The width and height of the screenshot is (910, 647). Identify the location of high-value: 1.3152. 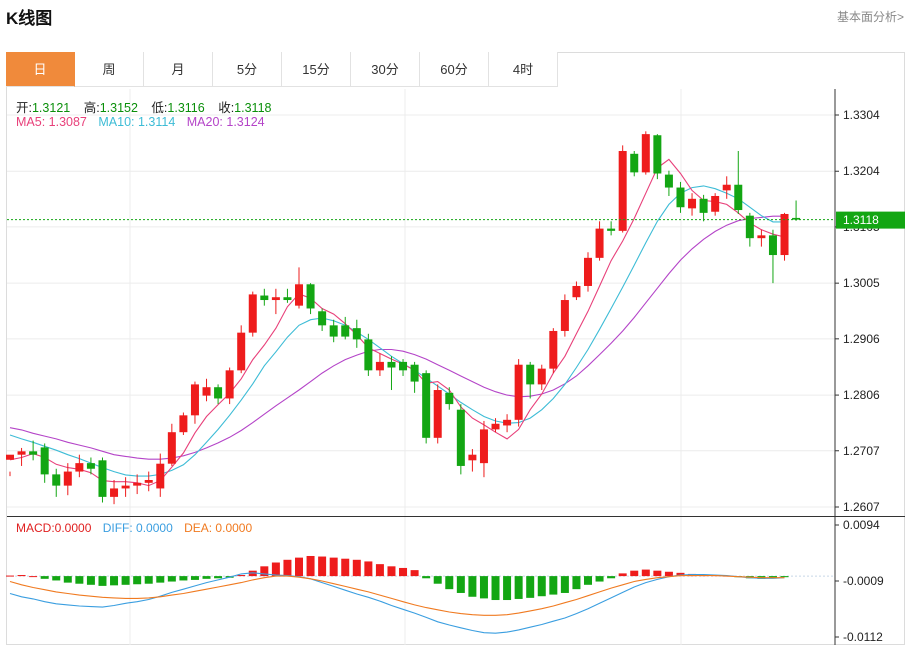
(118, 108).